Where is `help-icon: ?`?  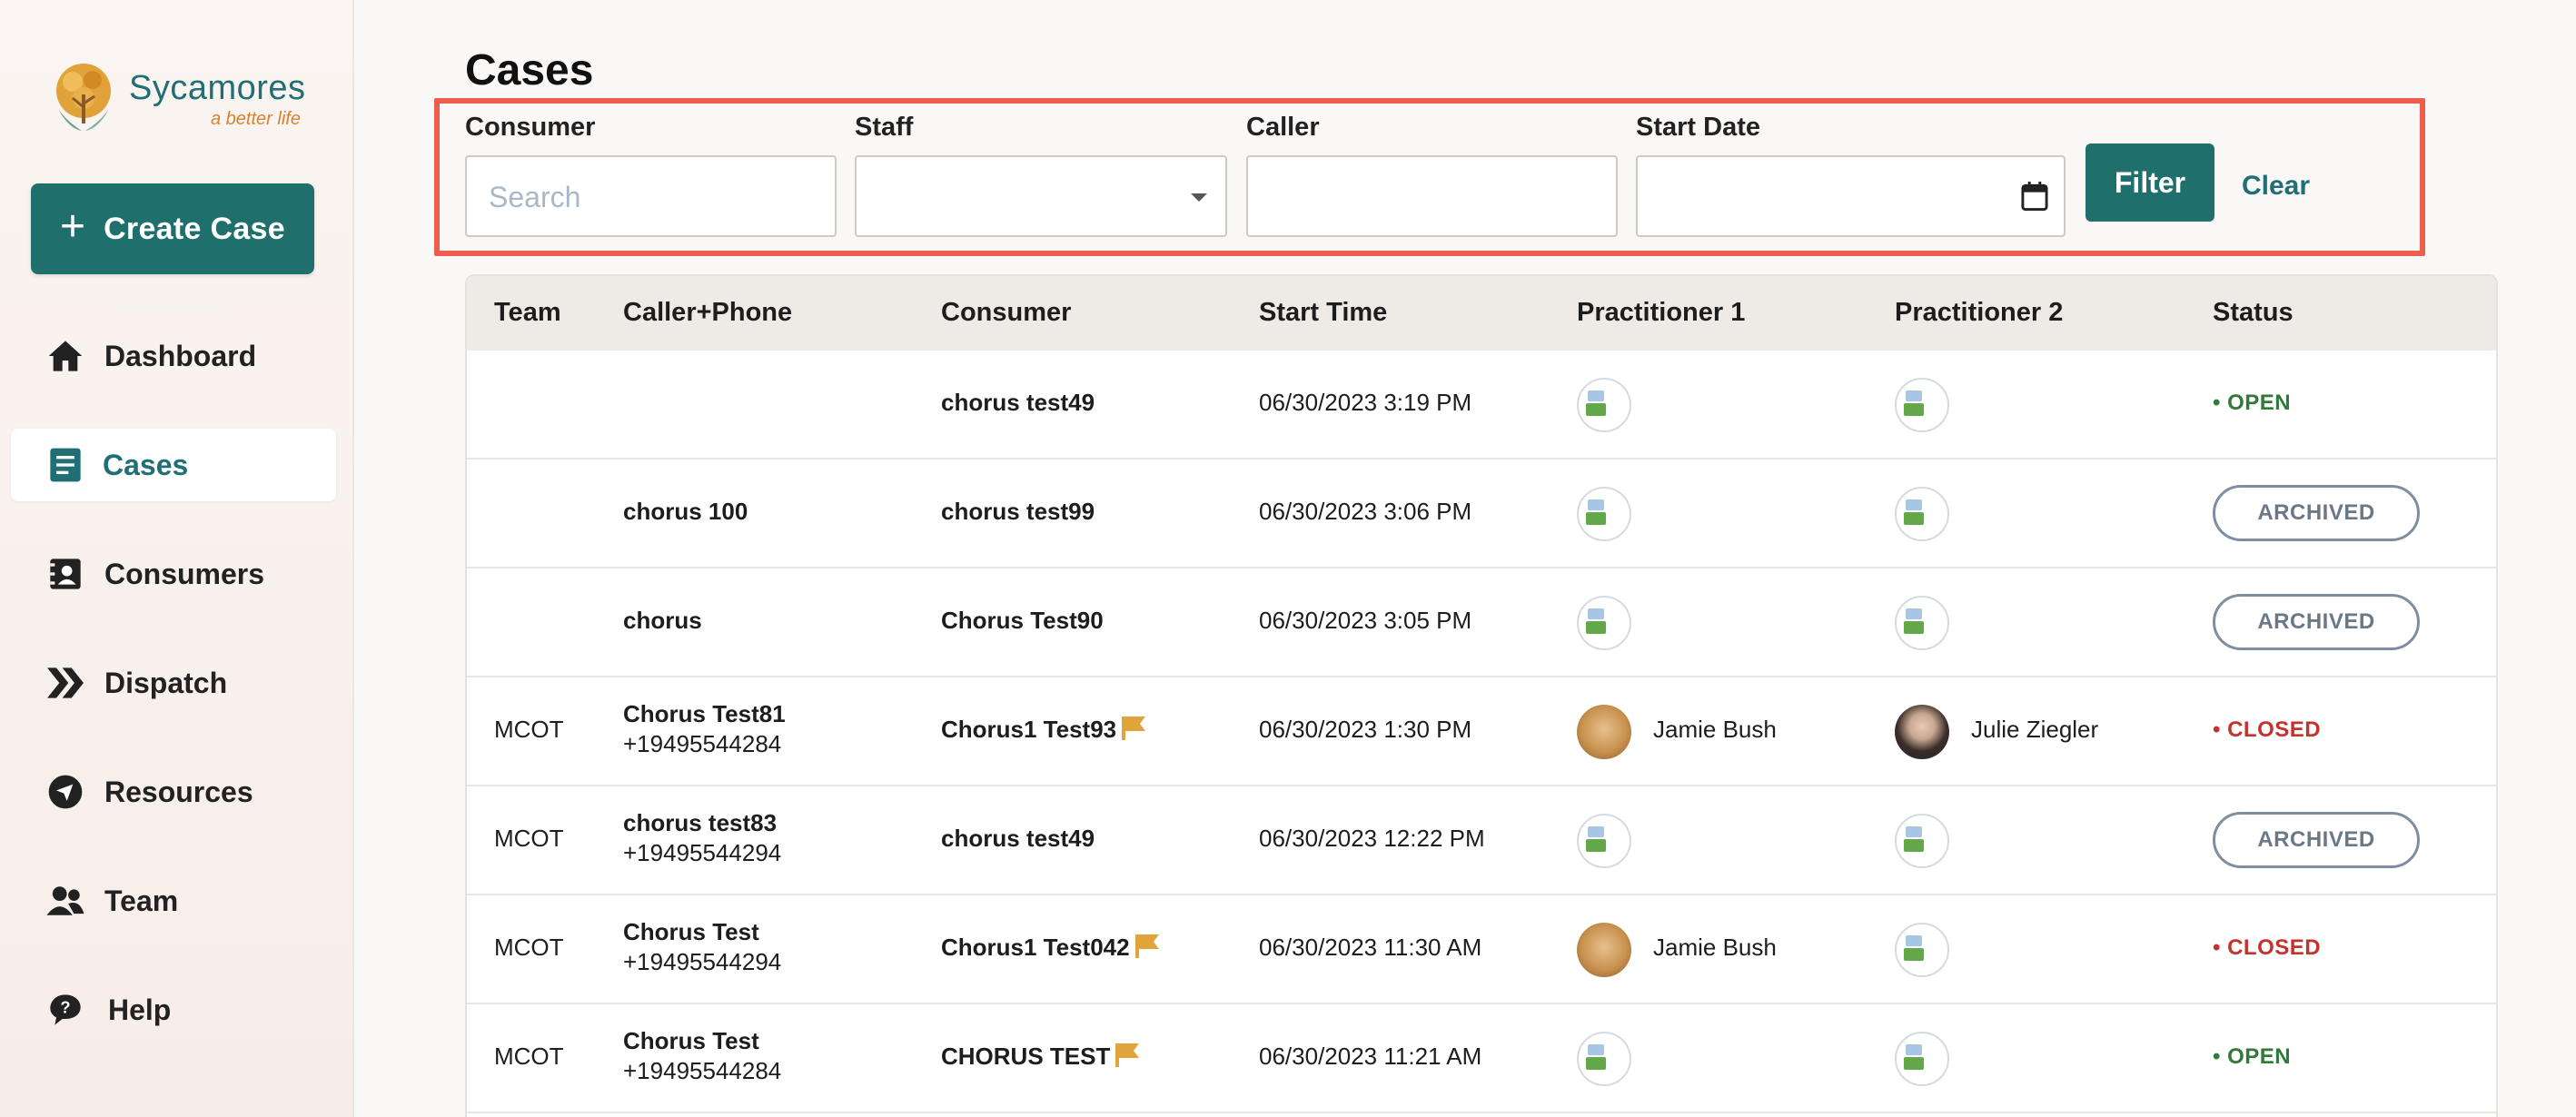
help-icon: ? is located at coordinates (65, 1010).